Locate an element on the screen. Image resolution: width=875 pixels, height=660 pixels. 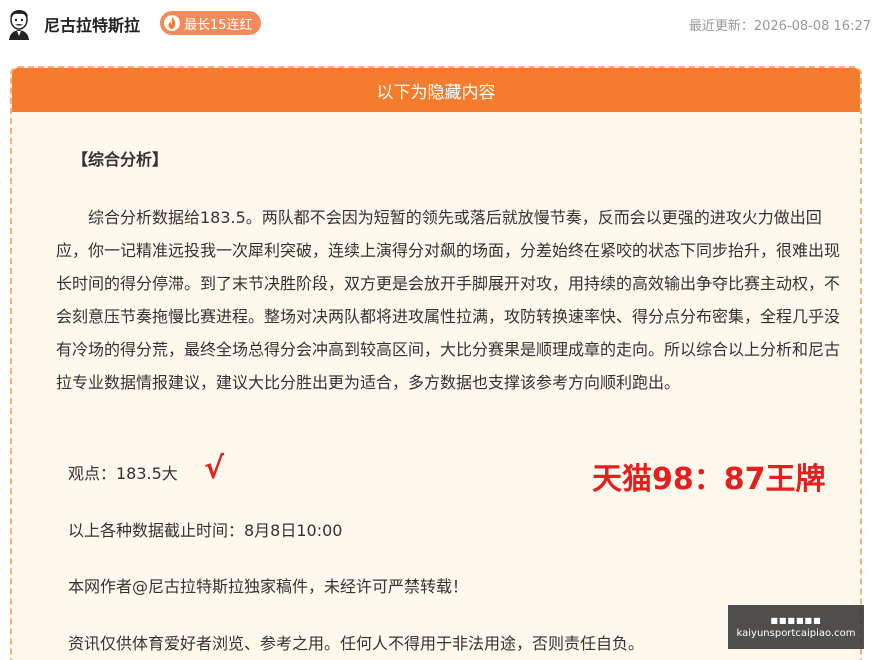
data-cutoff-time: 以上各种数据截止时间：8月8日10:00 is located at coordinates (205, 530).